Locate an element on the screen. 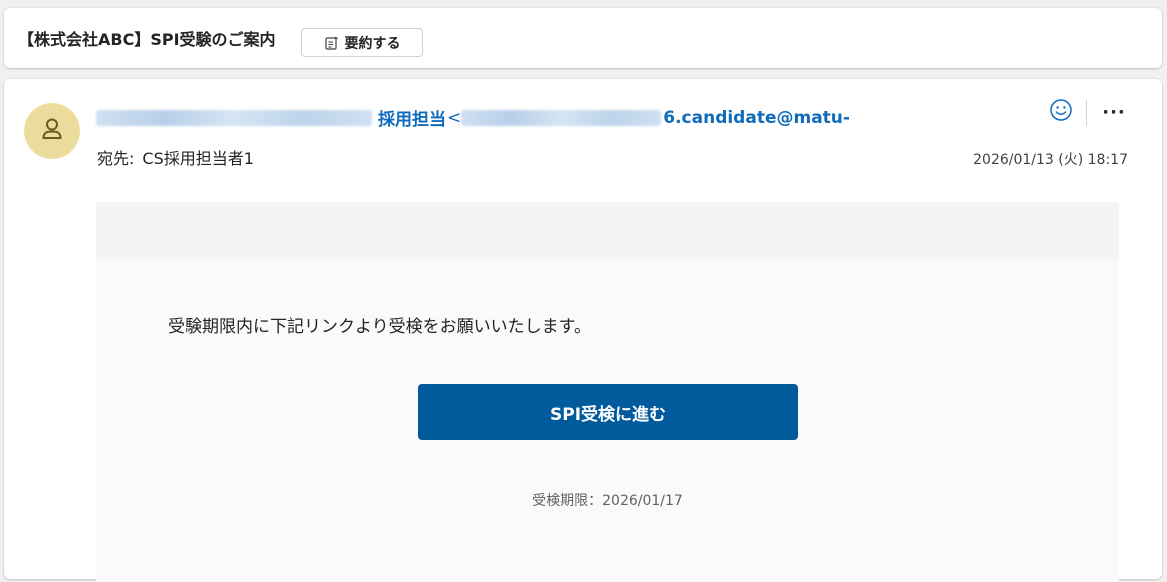 This screenshot has height=582, width=1167. to-label: 宛先: is located at coordinates (116, 158).